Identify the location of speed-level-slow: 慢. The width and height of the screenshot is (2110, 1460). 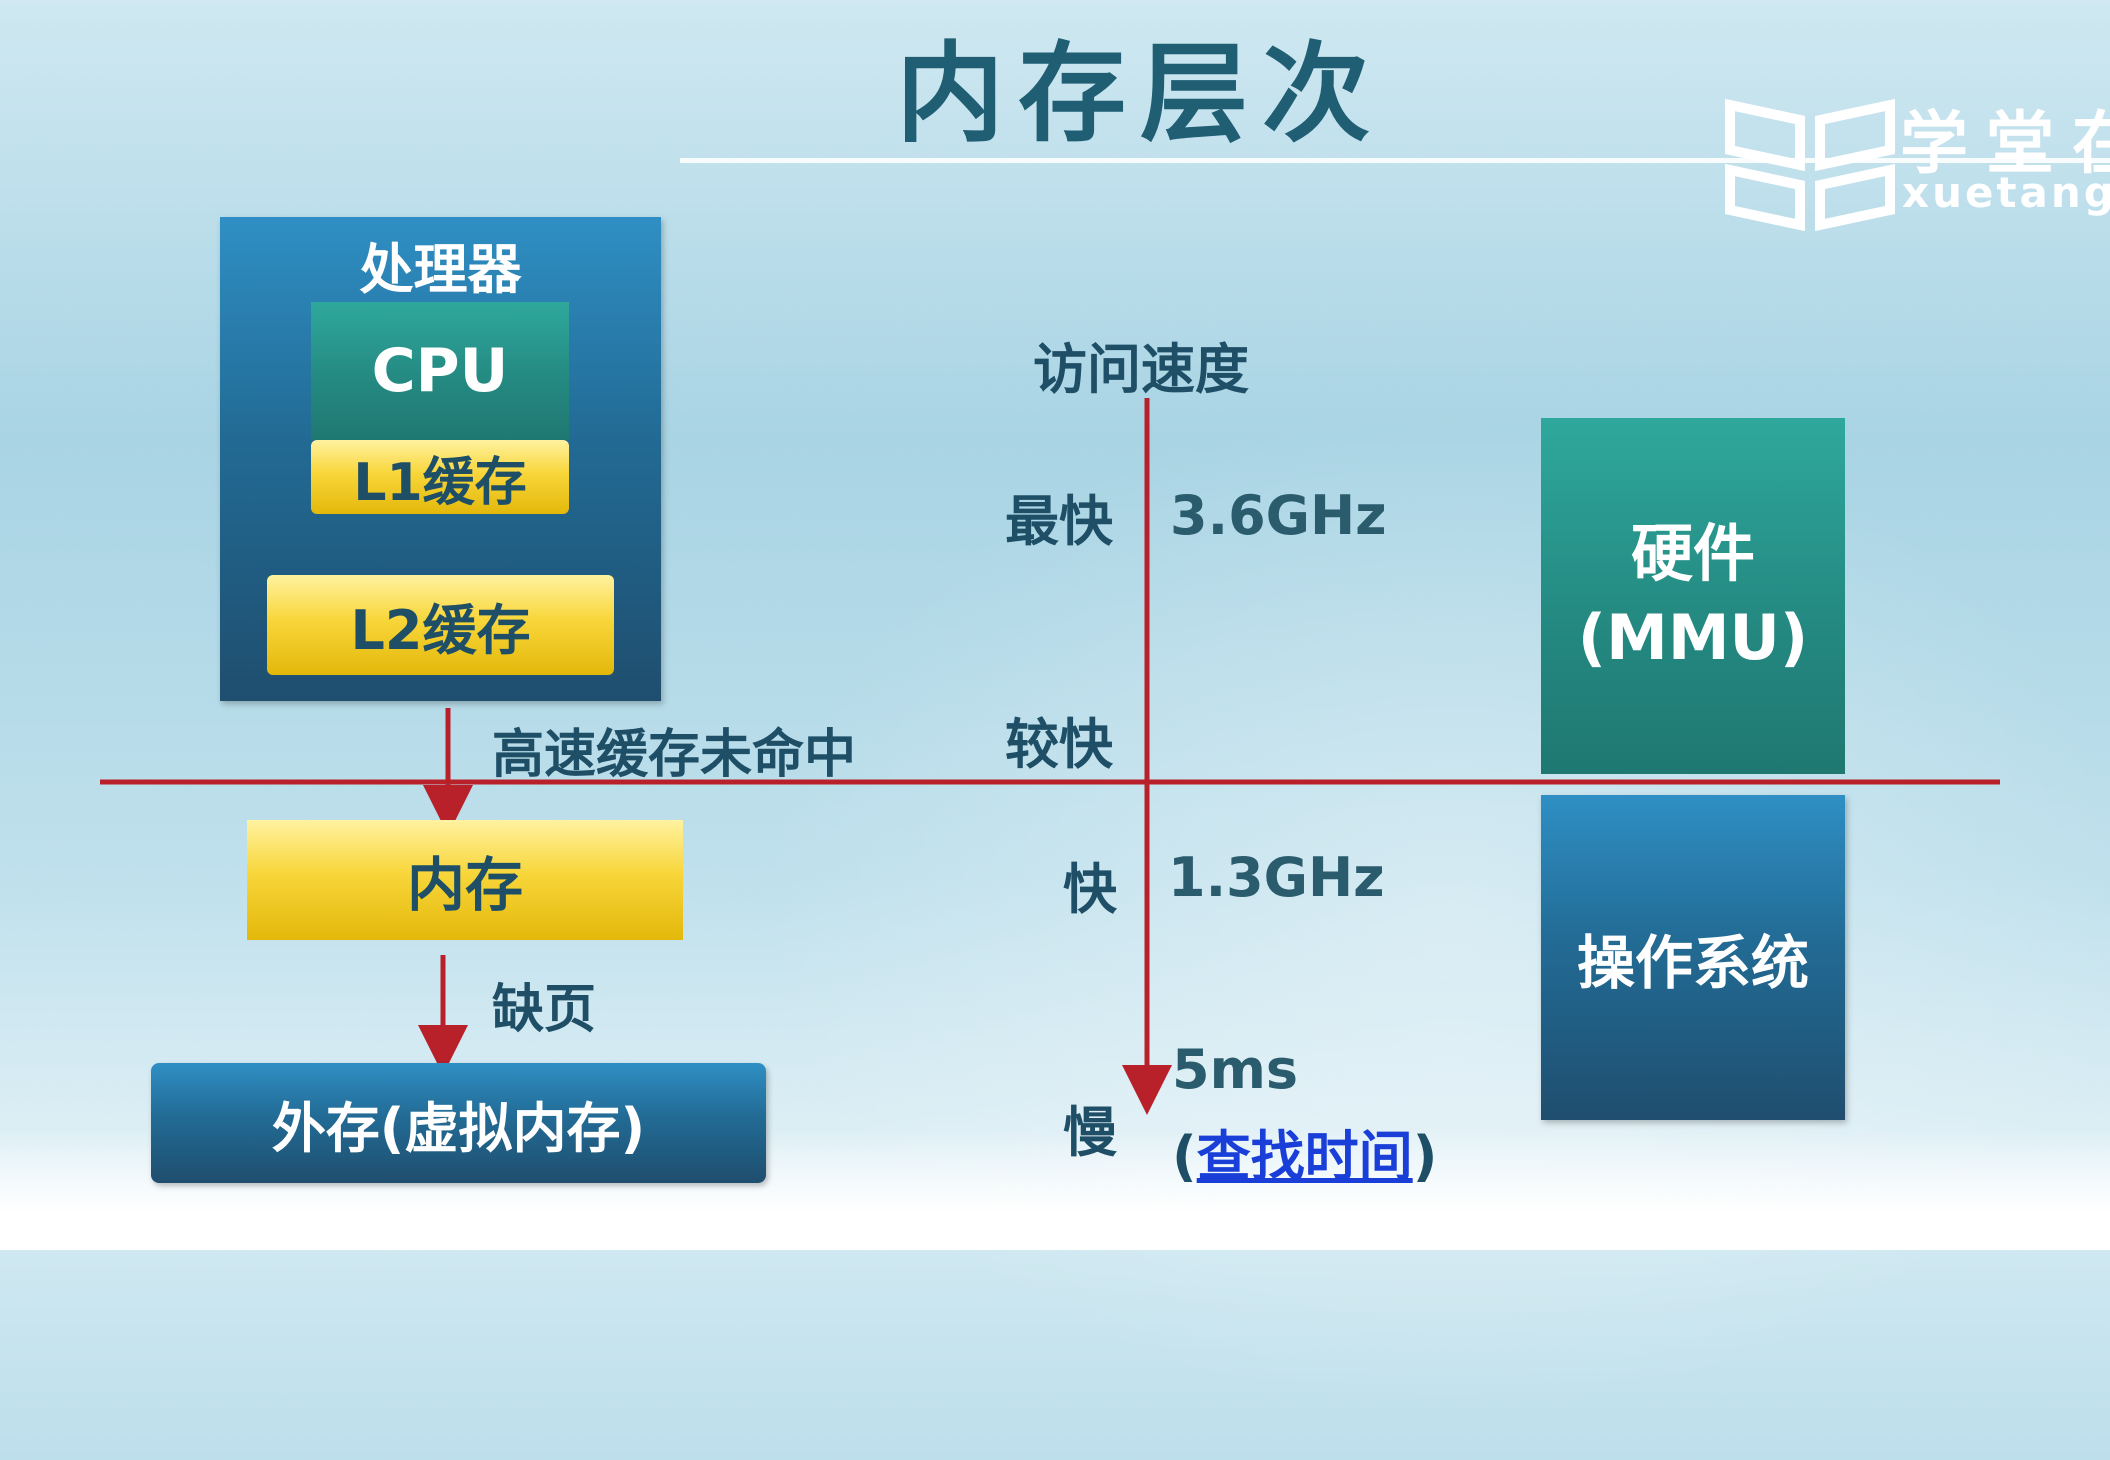
(1090, 1132).